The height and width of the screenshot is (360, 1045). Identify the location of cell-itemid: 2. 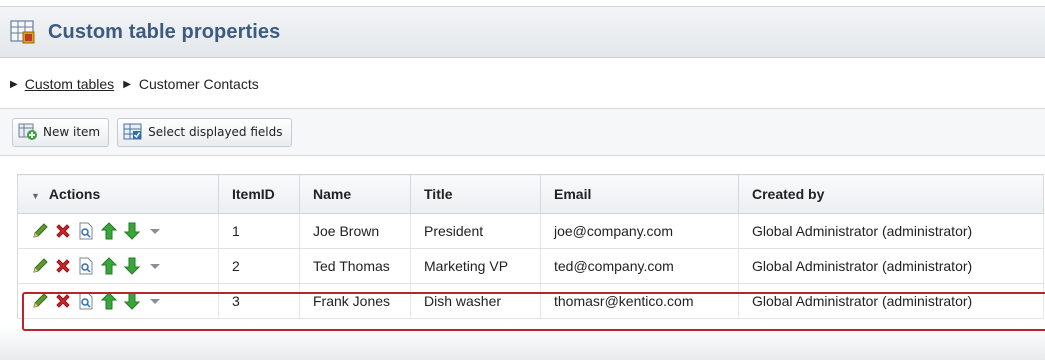
(259, 266).